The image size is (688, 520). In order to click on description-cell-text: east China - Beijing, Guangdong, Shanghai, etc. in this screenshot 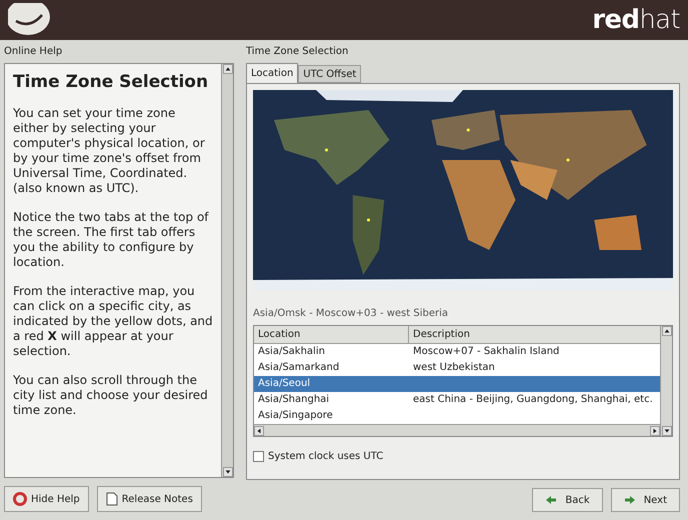, I will do `click(533, 400)`.